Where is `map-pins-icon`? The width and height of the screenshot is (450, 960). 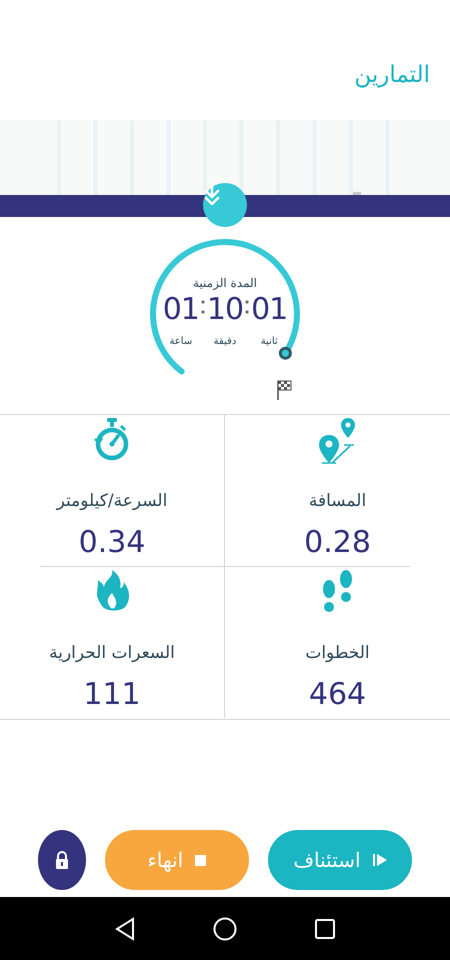 map-pins-icon is located at coordinates (338, 441).